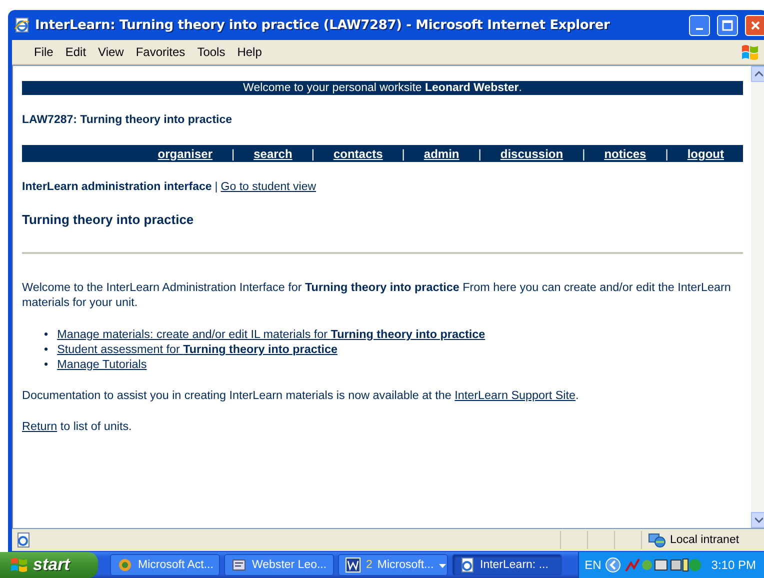  What do you see at coordinates (125, 565) in the screenshot?
I see `app-icon` at bounding box center [125, 565].